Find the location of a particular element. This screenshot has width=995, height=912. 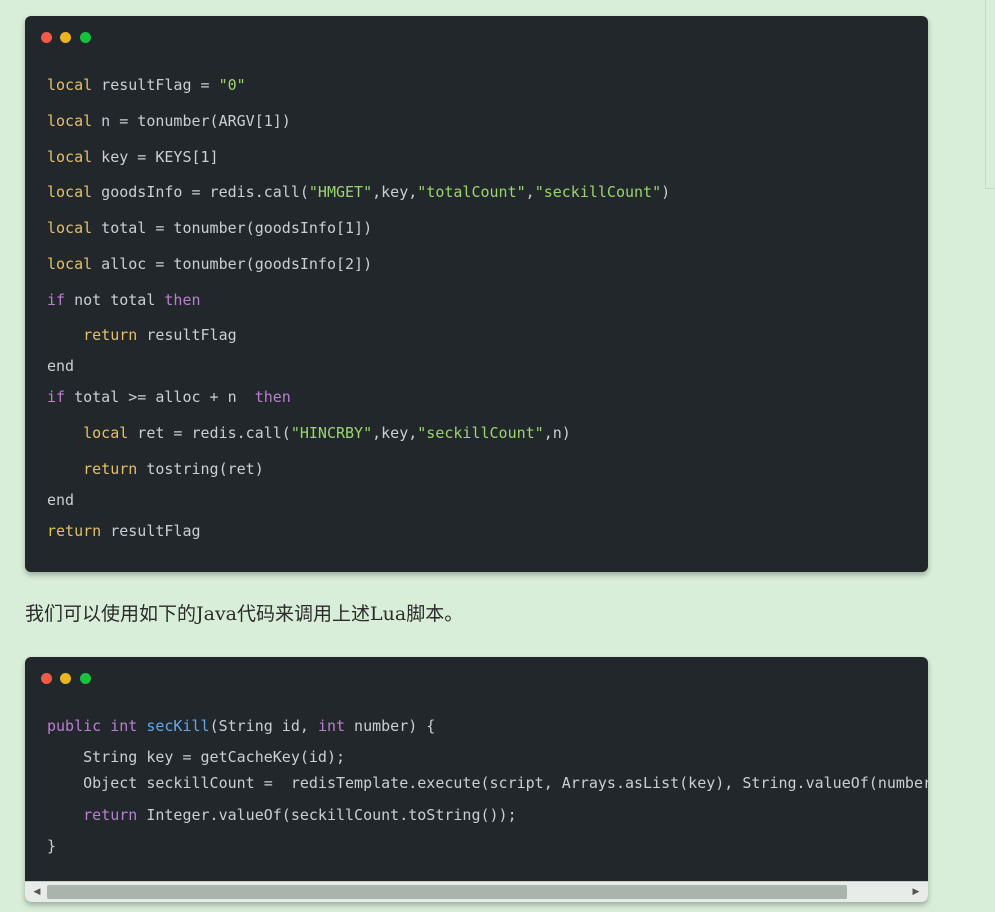

code-line: if total >= alloc + n then is located at coordinates (169, 397).